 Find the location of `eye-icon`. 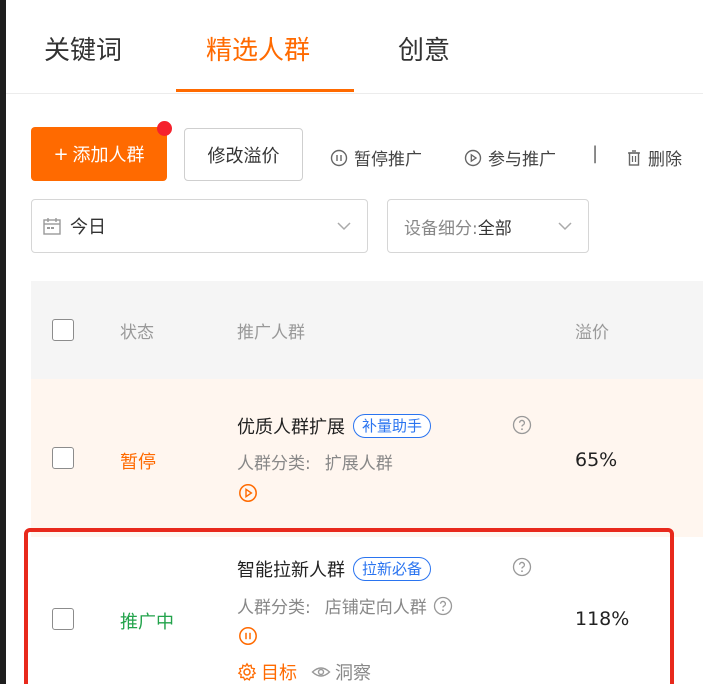

eye-icon is located at coordinates (321, 672).